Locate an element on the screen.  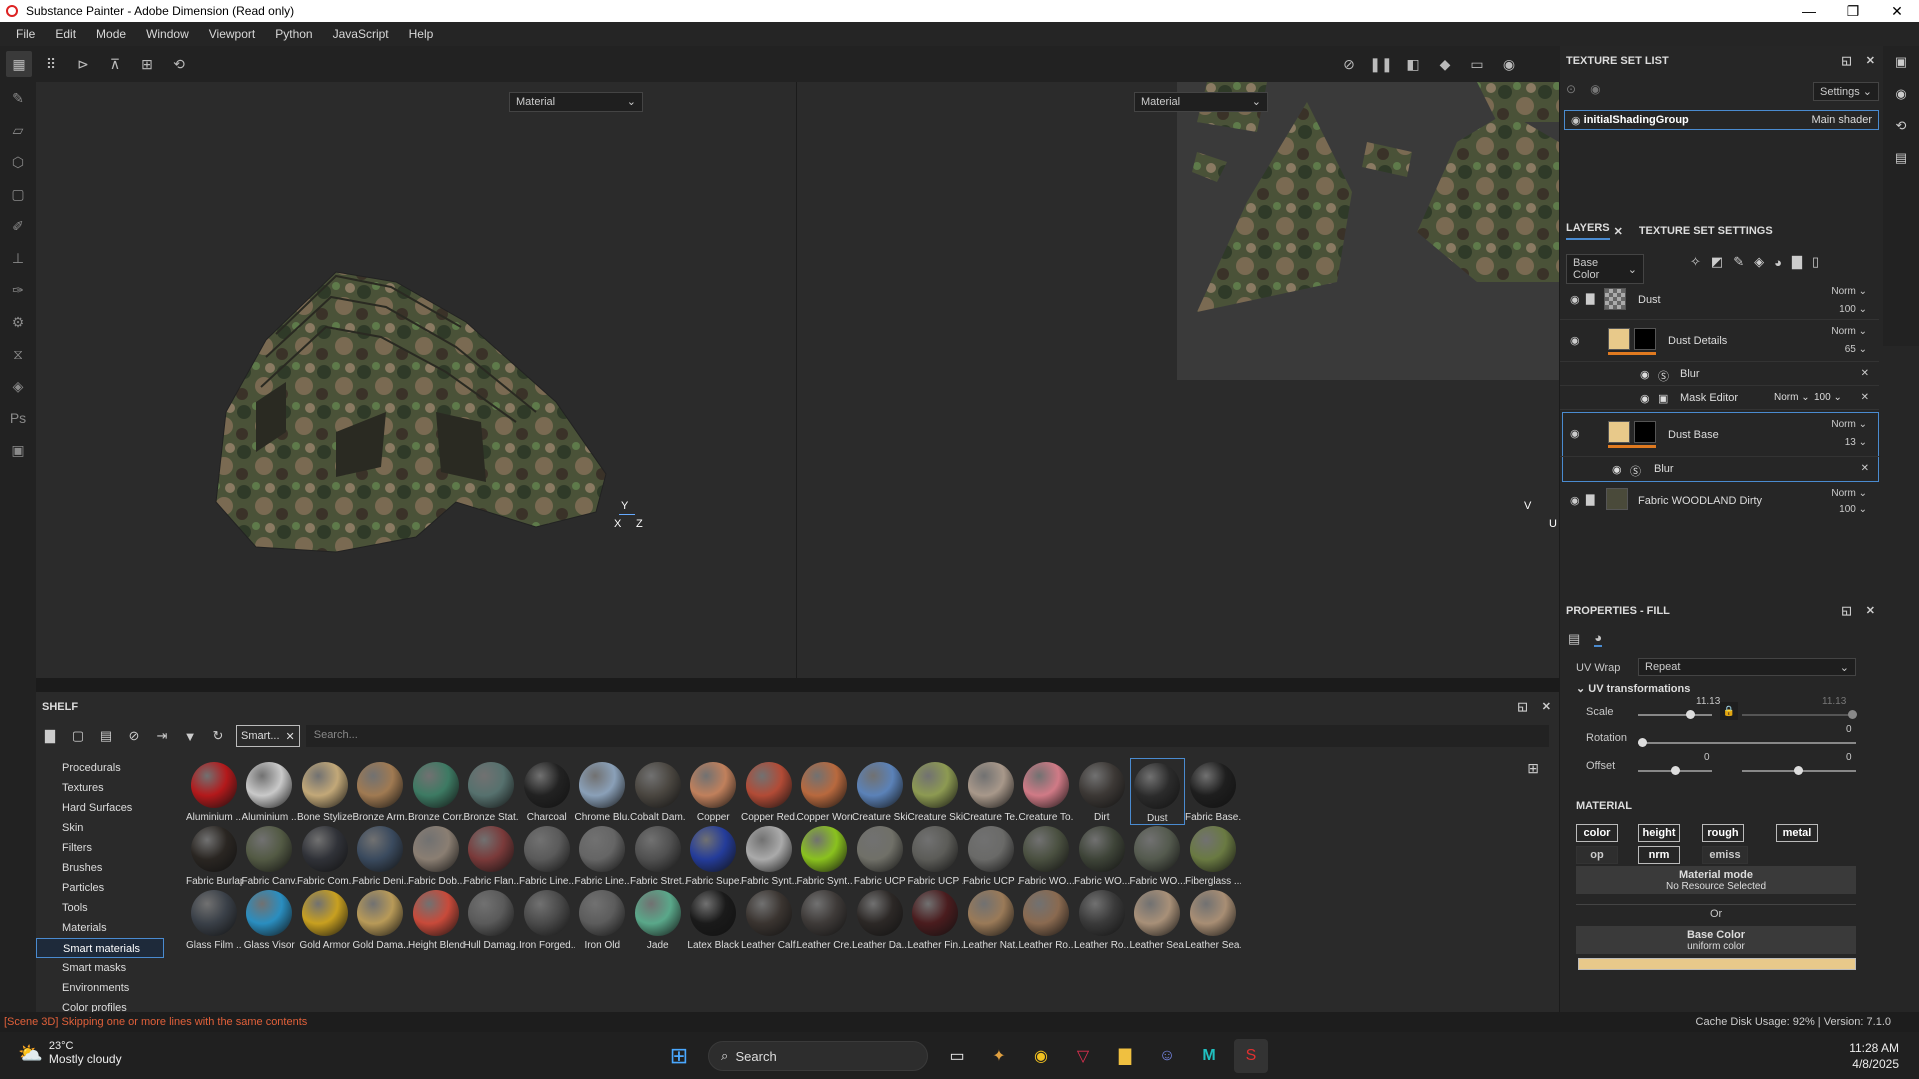
weather-widget: ⛅ 23°C Mostly cloudy is located at coordinates (70, 1053).